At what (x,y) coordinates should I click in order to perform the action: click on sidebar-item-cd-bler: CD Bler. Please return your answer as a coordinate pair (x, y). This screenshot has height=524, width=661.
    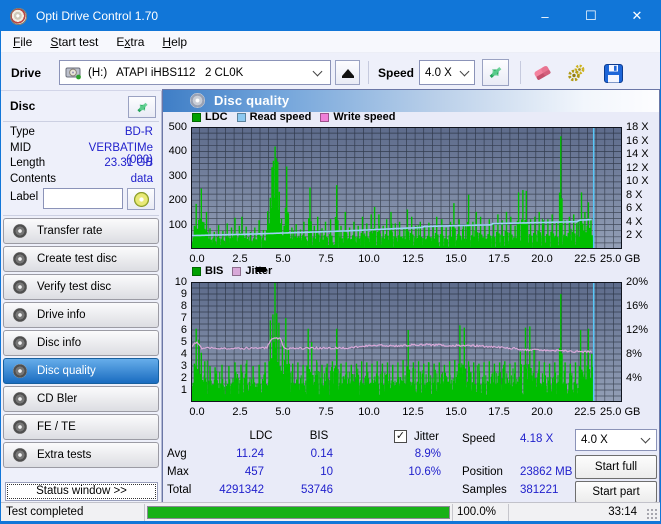
    Looking at the image, I should click on (81, 399).